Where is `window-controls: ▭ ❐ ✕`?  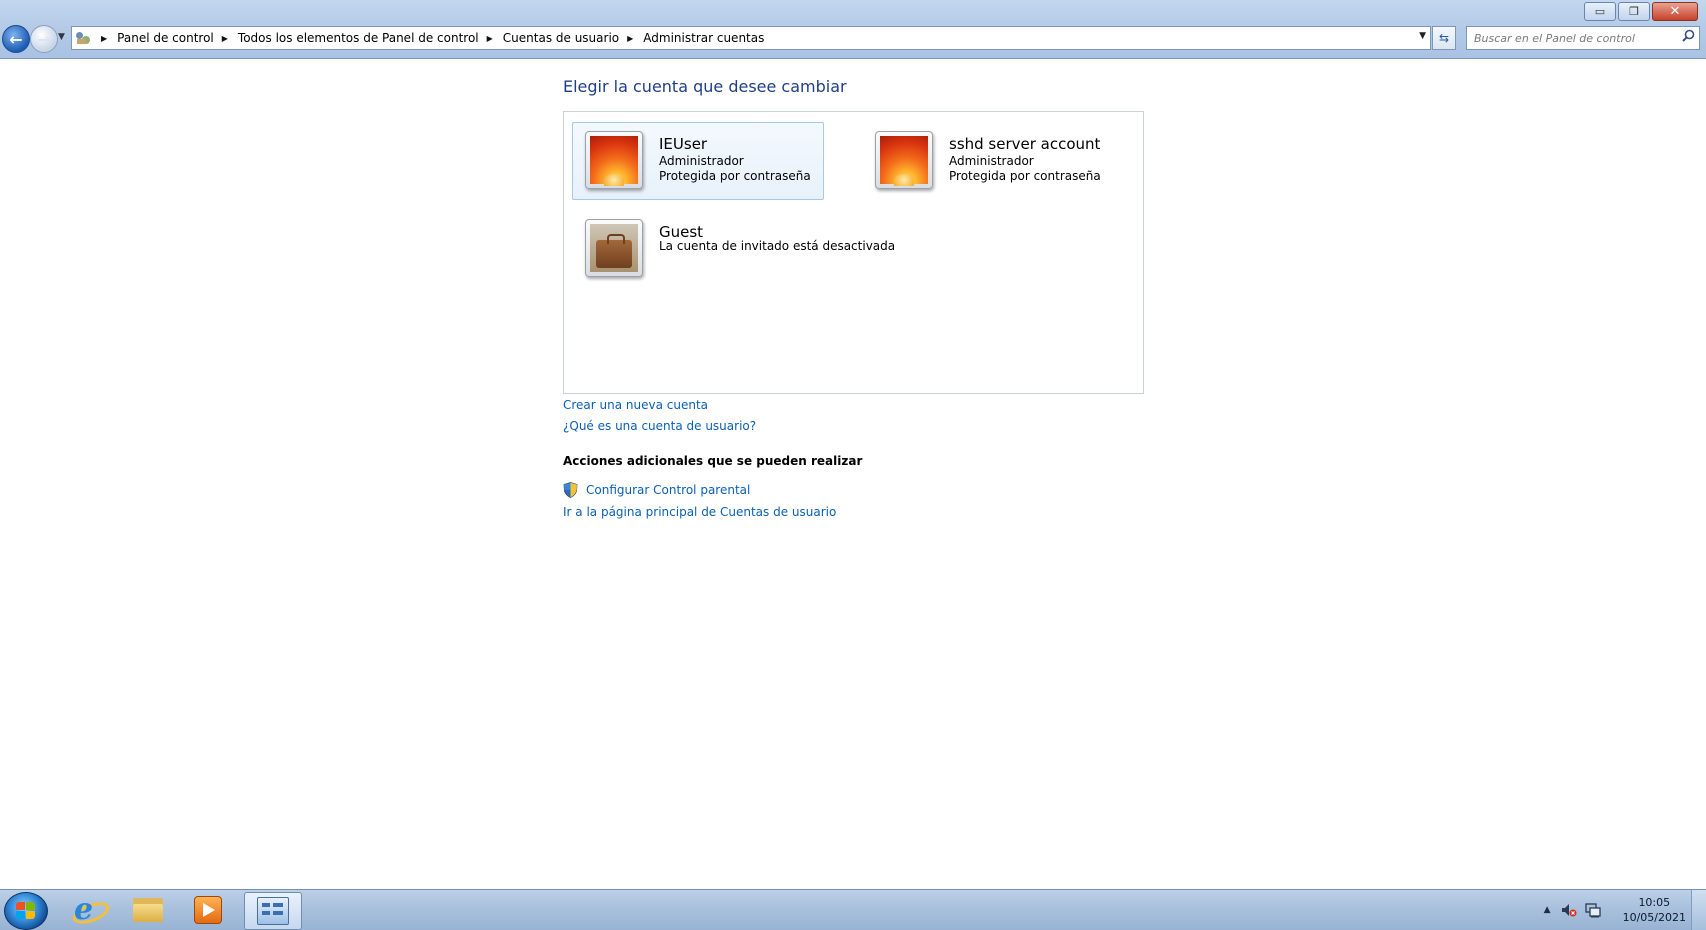
window-controls: ▭ ❐ ✕ is located at coordinates (1641, 11).